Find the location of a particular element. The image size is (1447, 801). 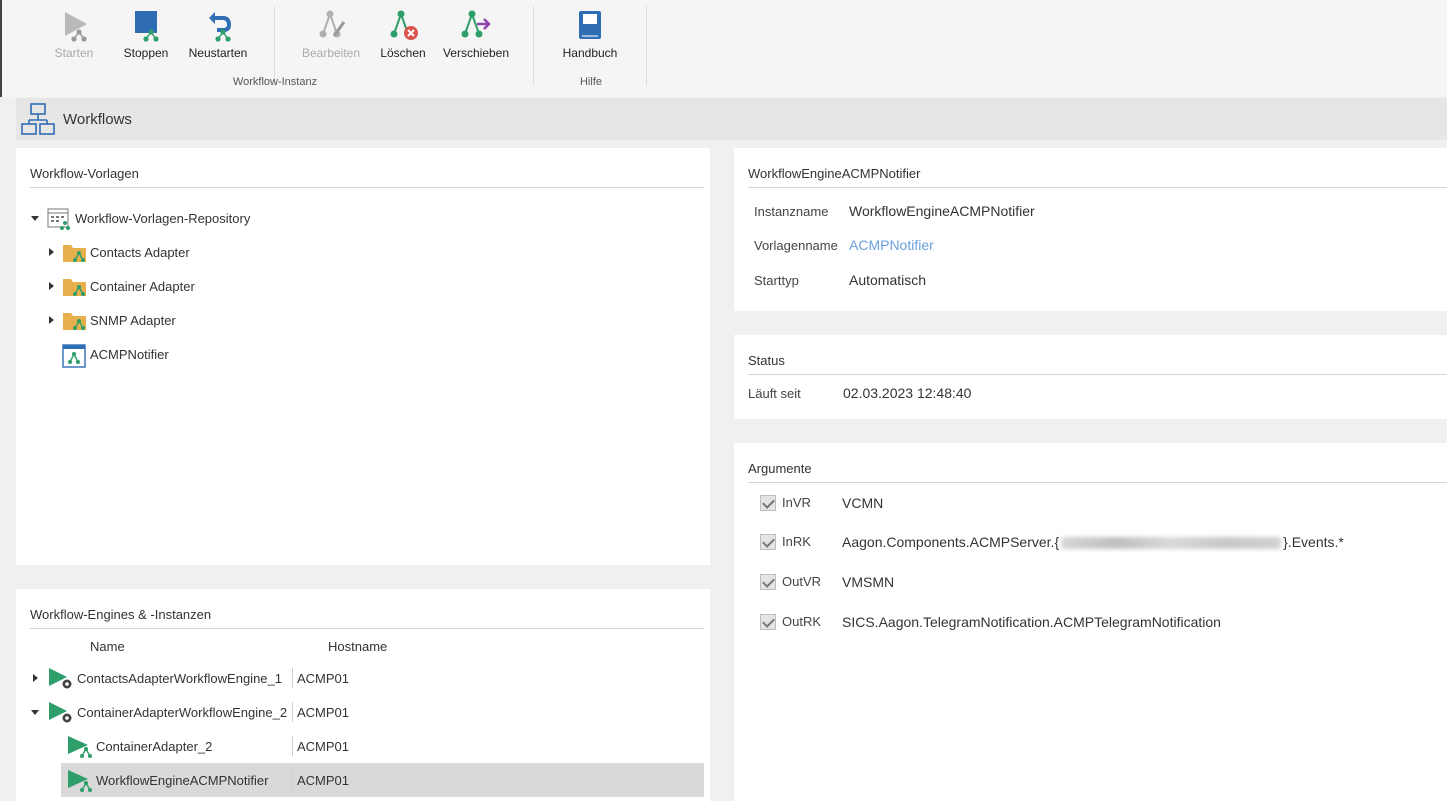

argument-label: InVR is located at coordinates (796, 502).